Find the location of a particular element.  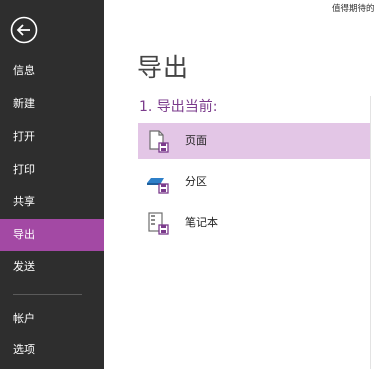

sidebar-item-open: 打开 is located at coordinates (52, 137).